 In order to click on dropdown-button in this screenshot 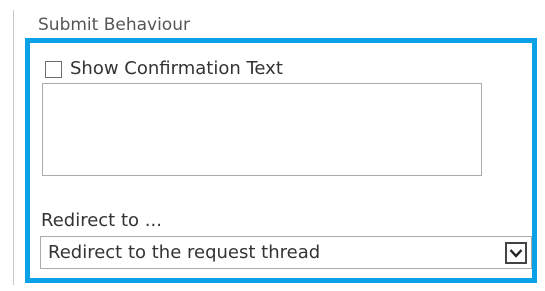, I will do `click(516, 253)`.